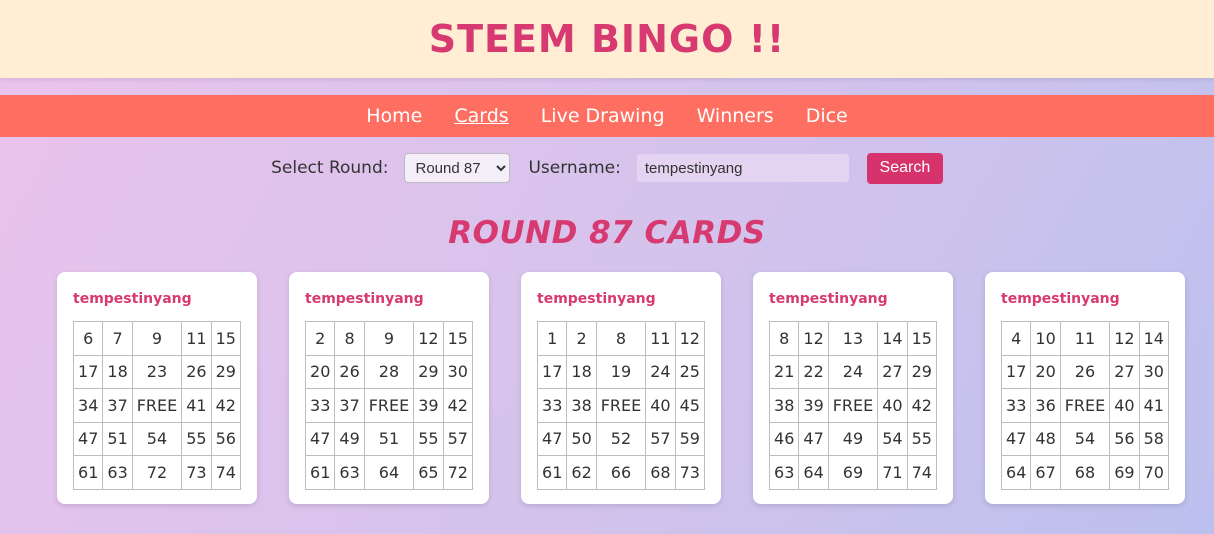  I want to click on round-heading: ROUND 87 CARDS, so click(607, 233).